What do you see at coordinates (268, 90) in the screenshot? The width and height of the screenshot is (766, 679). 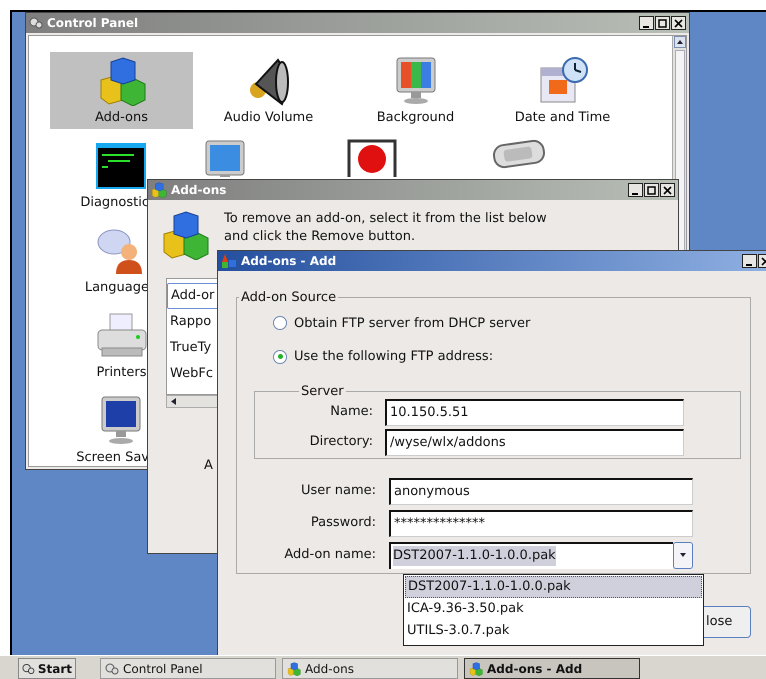 I see `control-panel-item: Audio Volume` at bounding box center [268, 90].